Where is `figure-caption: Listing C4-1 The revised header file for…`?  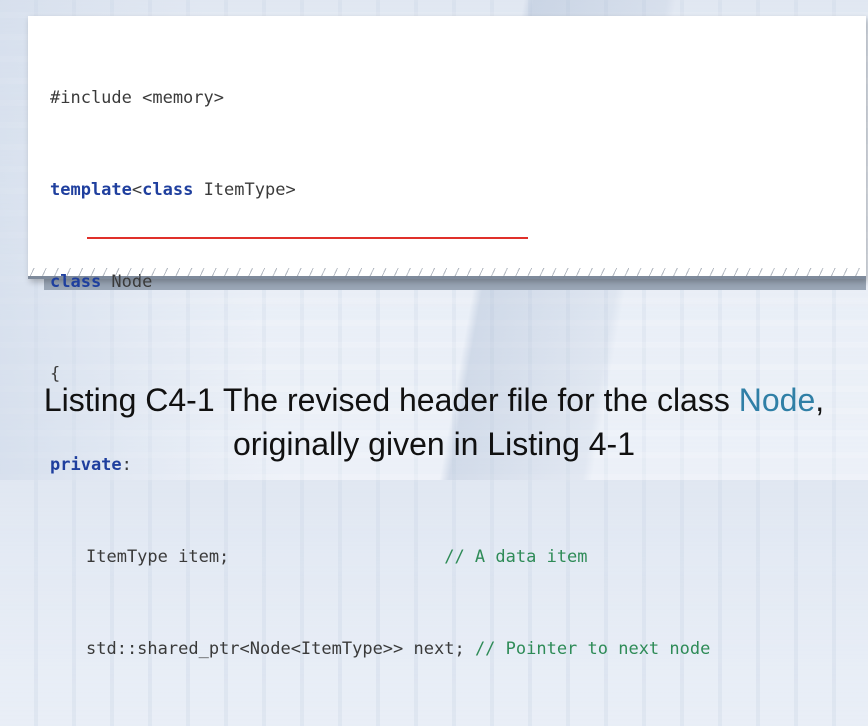
figure-caption: Listing C4-1 The revised header file for… is located at coordinates (434, 422).